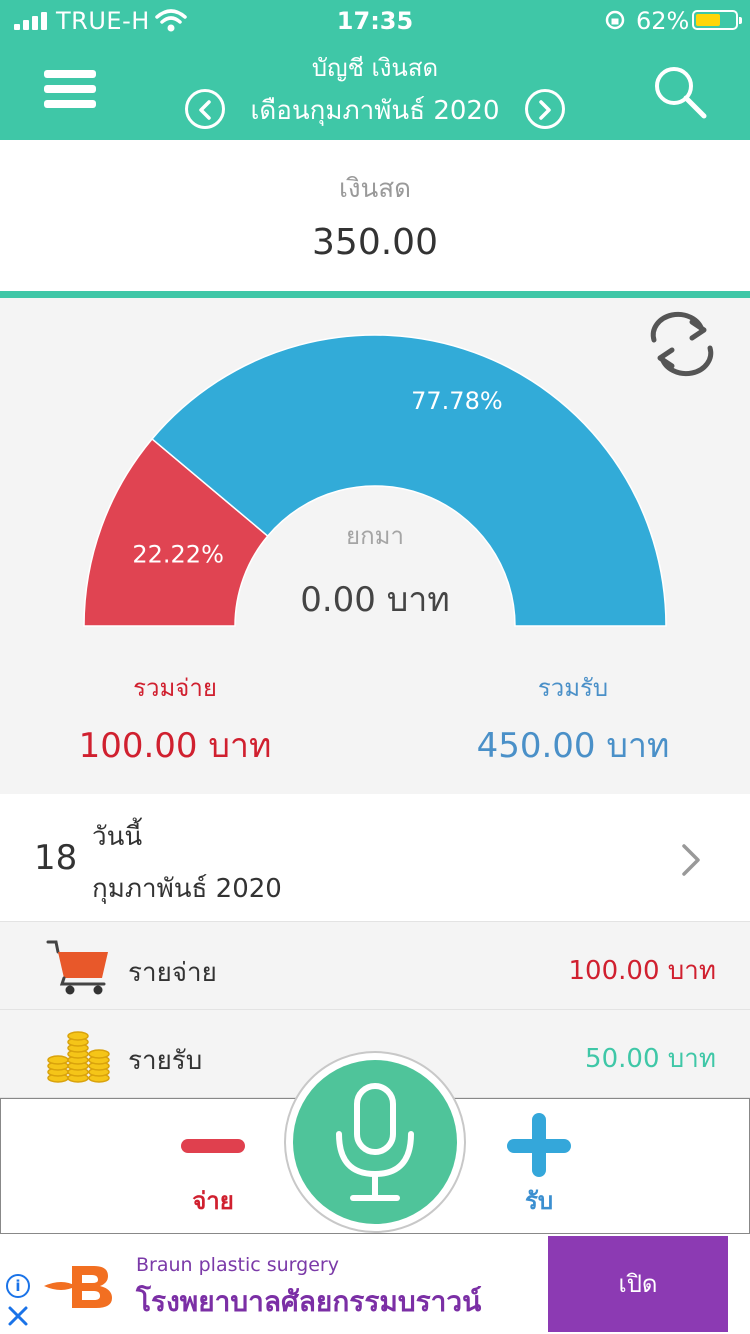 This screenshot has width=750, height=1334. Describe the element at coordinates (77, 967) in the screenshot. I see `shopping-cart-icon` at that location.